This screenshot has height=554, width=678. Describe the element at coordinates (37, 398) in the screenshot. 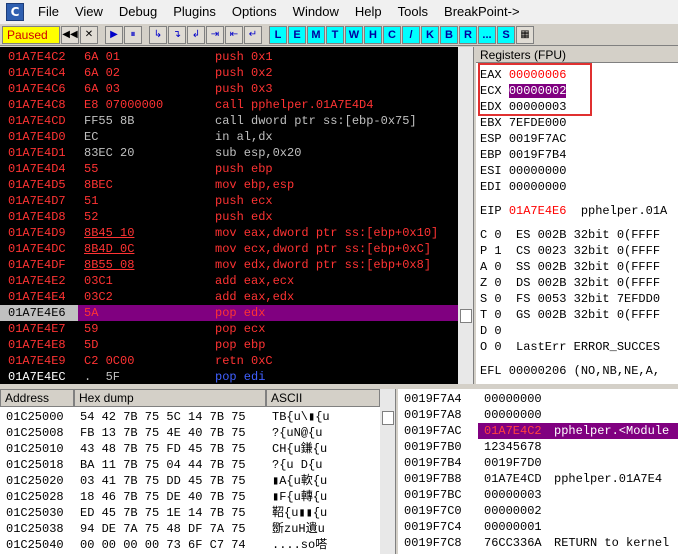

I see `dump-header-address: Address` at that location.